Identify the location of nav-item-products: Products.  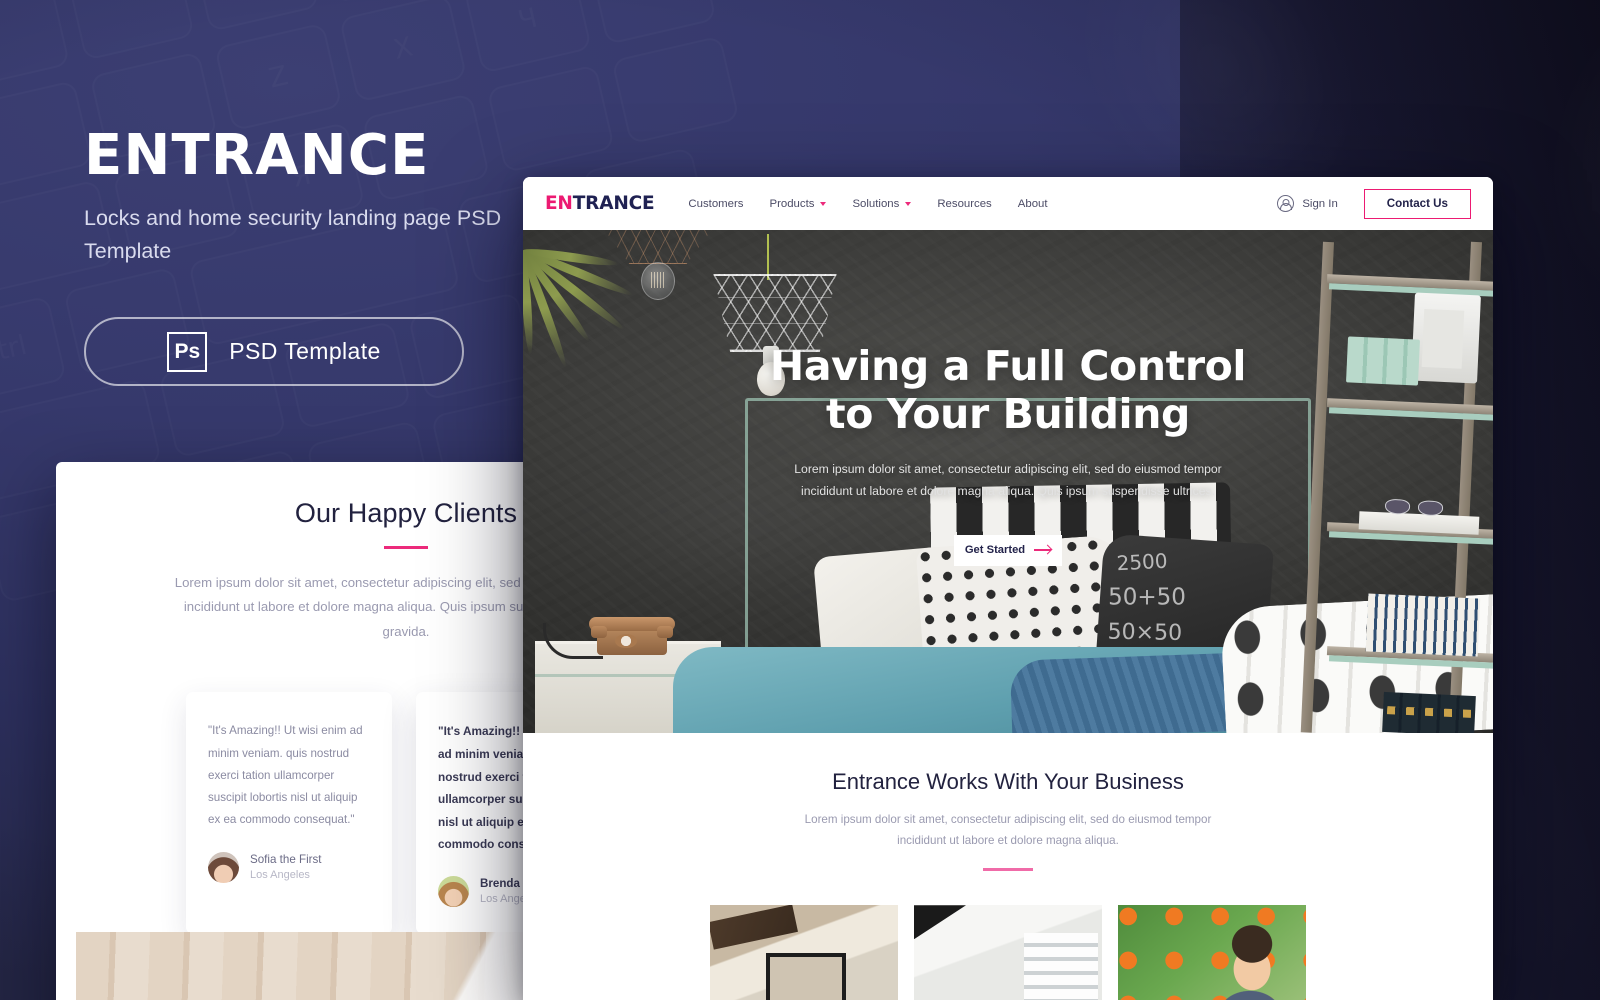
(798, 204).